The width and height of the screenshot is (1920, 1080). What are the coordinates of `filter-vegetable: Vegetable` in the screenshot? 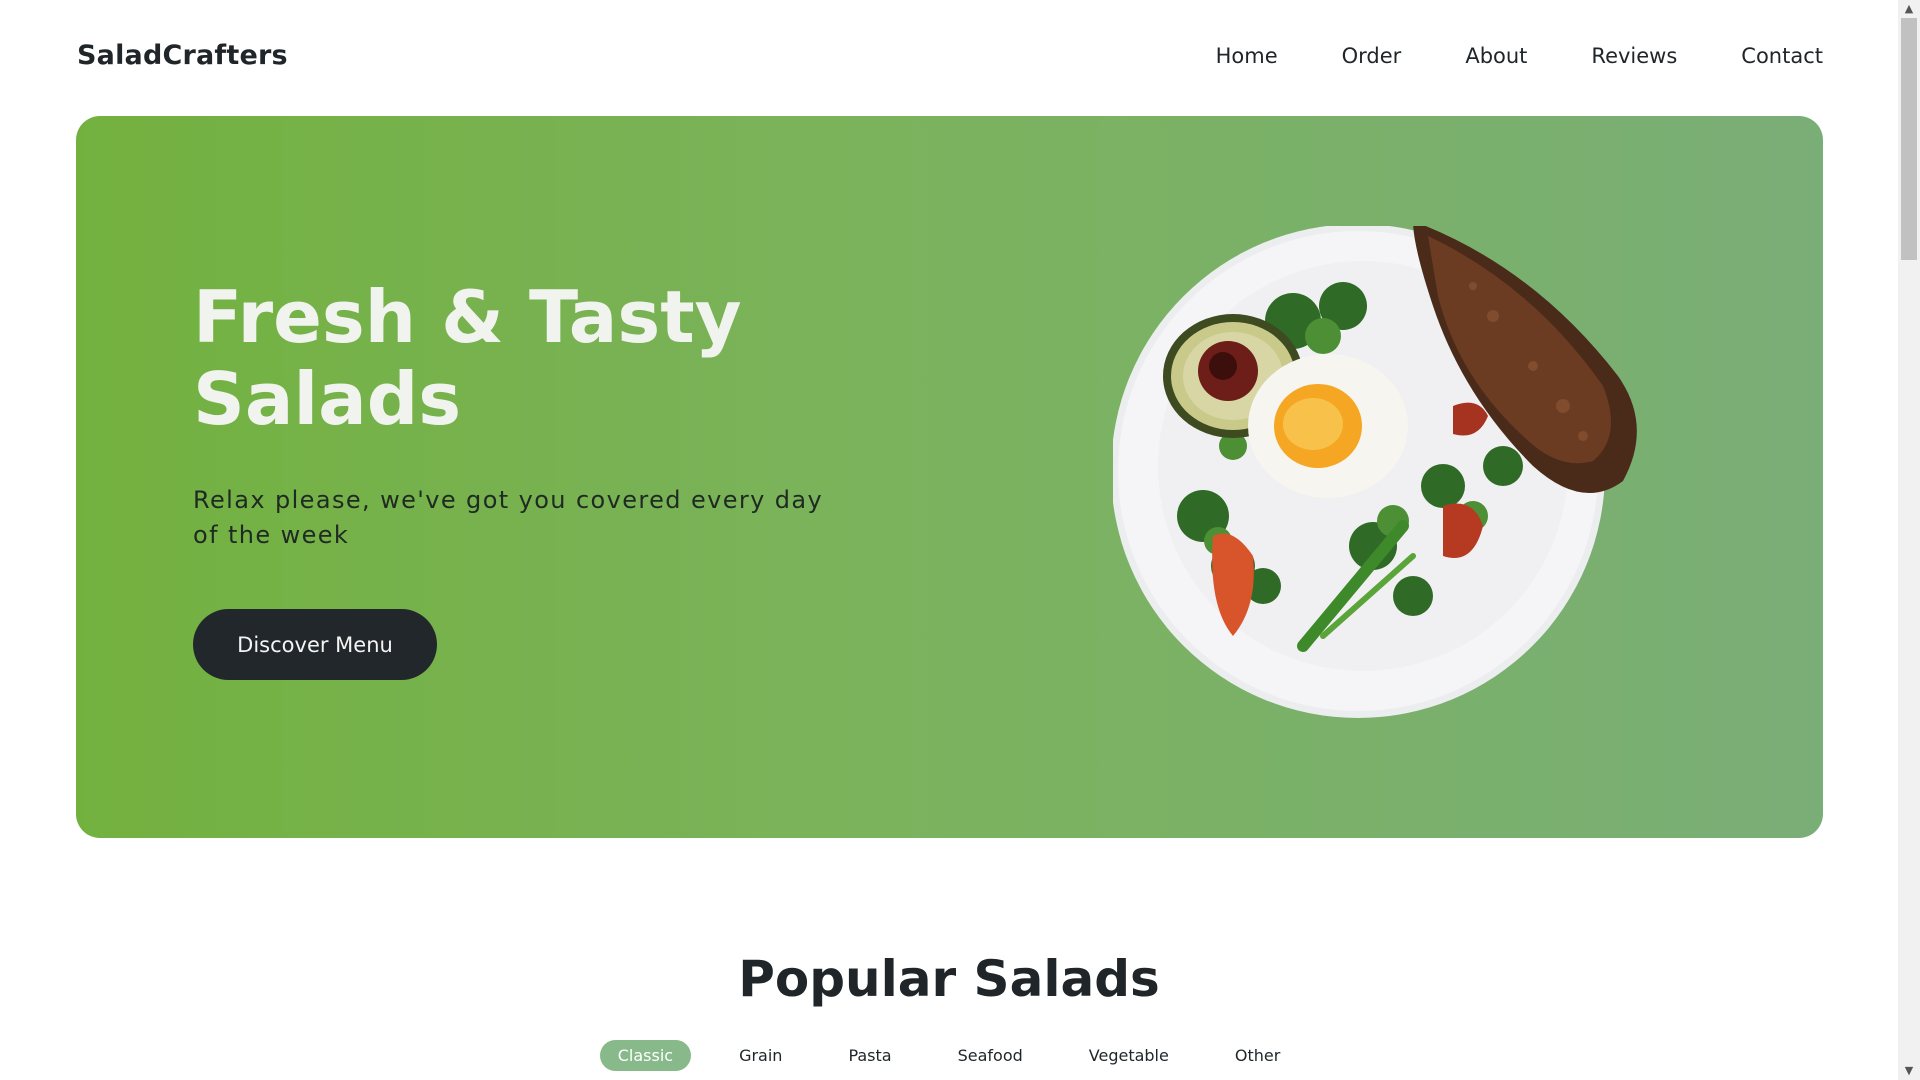 It's located at (1129, 1055).